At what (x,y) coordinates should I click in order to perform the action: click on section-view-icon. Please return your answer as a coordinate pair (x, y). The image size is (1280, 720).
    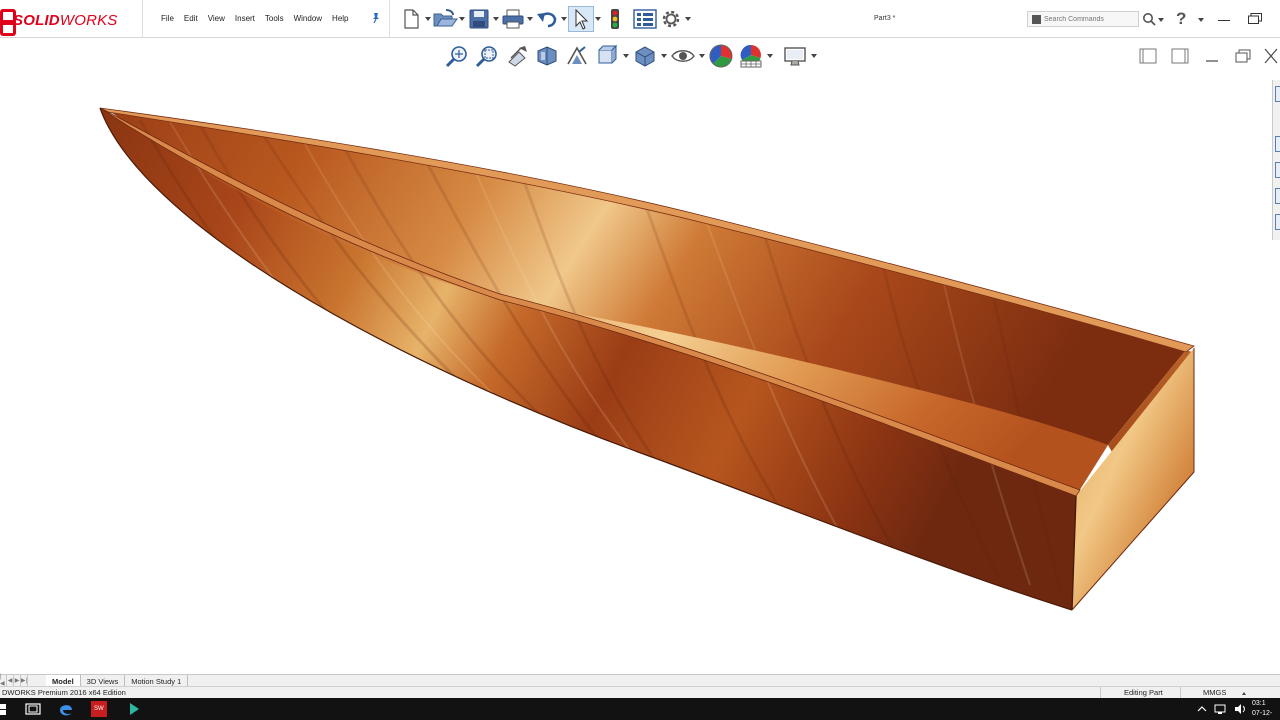
    Looking at the image, I should click on (547, 56).